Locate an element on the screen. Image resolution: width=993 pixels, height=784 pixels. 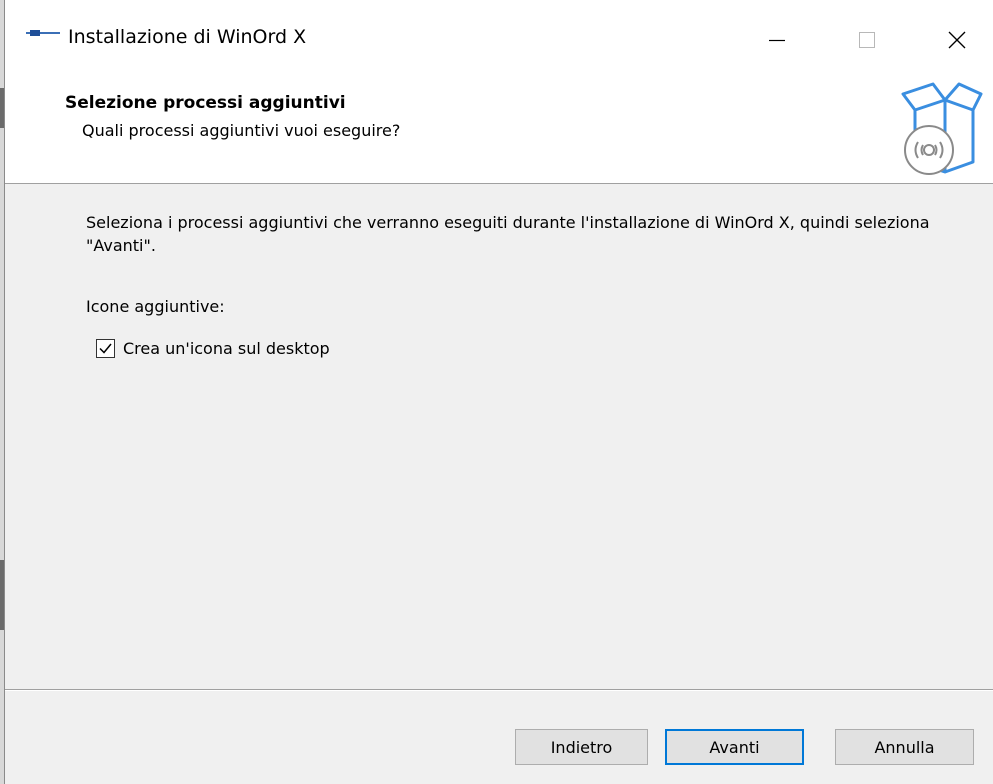
cancel-button: Annulla is located at coordinates (904, 747).